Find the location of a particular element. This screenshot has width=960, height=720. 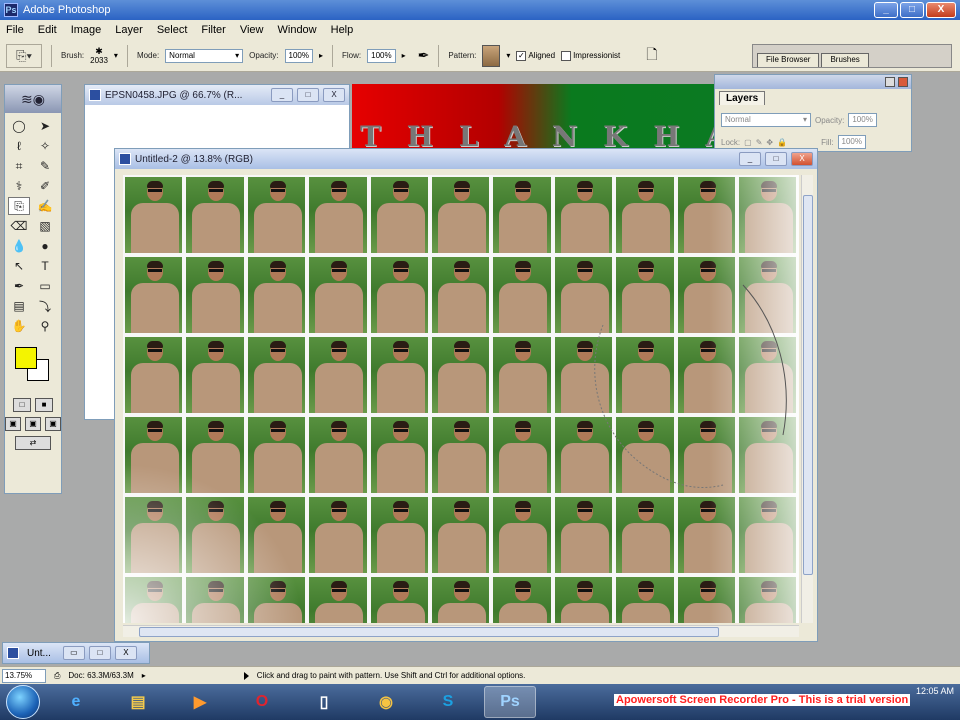

file-explorer-icon: ▤ is located at coordinates (138, 702).